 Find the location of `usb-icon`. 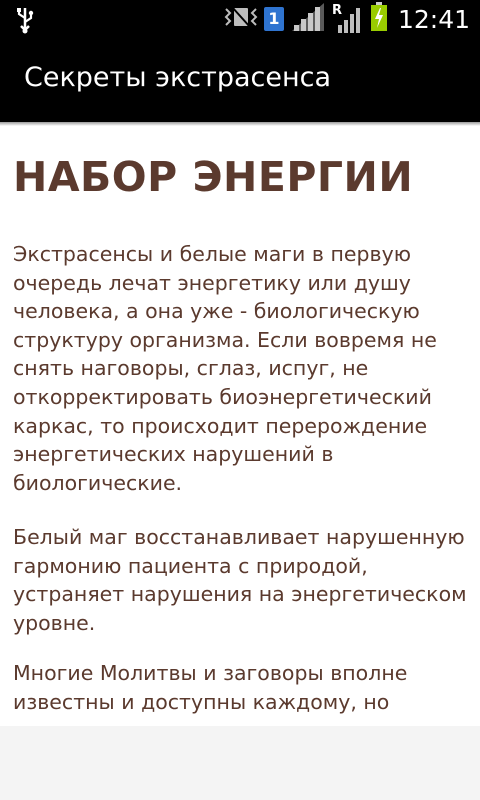

usb-icon is located at coordinates (25, 22).